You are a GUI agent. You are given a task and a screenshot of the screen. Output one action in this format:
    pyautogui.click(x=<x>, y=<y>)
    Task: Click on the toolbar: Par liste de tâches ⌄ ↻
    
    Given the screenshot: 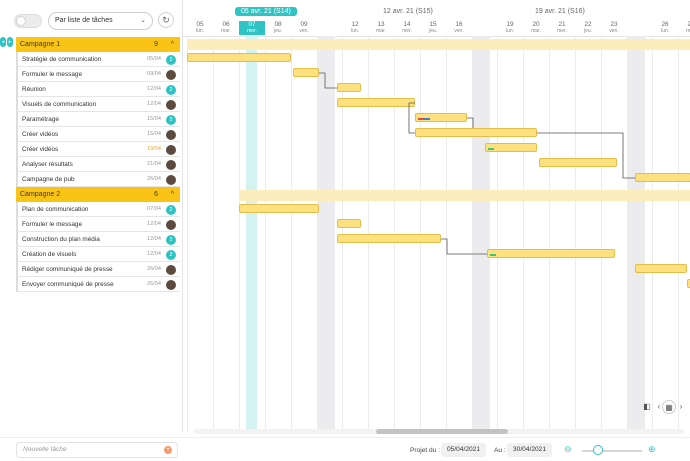 What is the action you would take?
    pyautogui.click(x=91, y=18)
    